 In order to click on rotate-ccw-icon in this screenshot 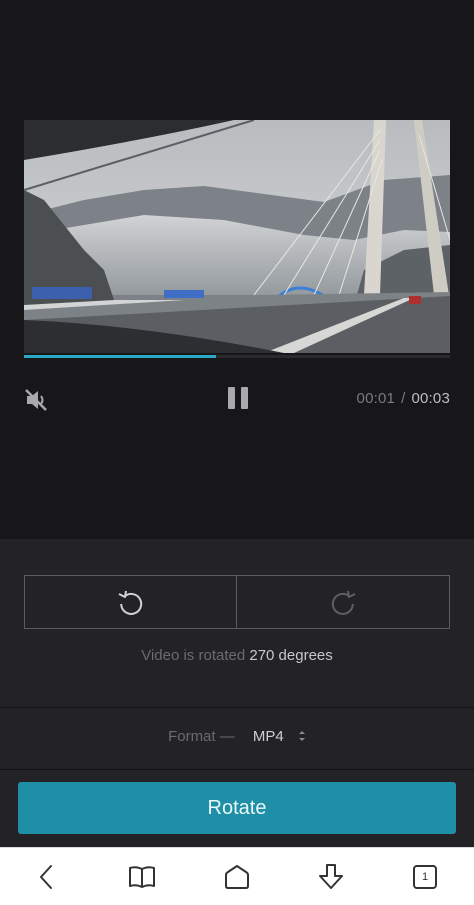, I will do `click(130, 602)`.